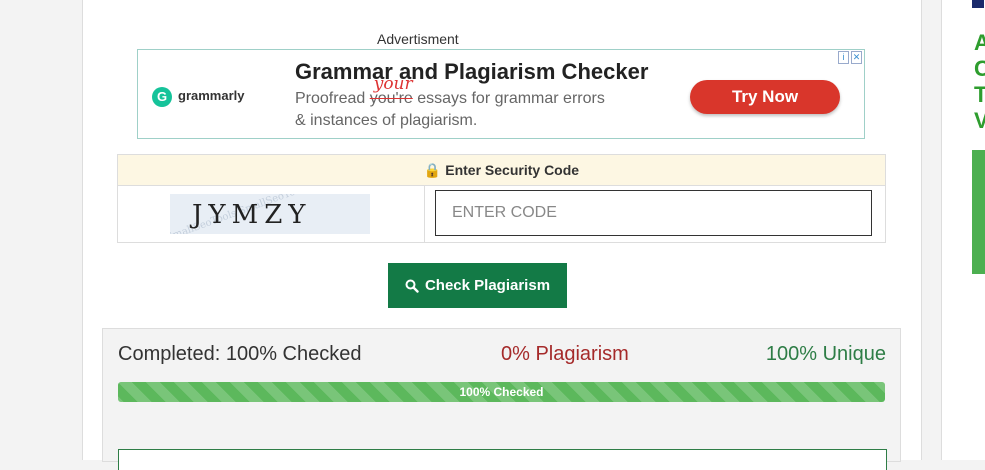  What do you see at coordinates (843, 57) in the screenshot?
I see `info-icon: i` at bounding box center [843, 57].